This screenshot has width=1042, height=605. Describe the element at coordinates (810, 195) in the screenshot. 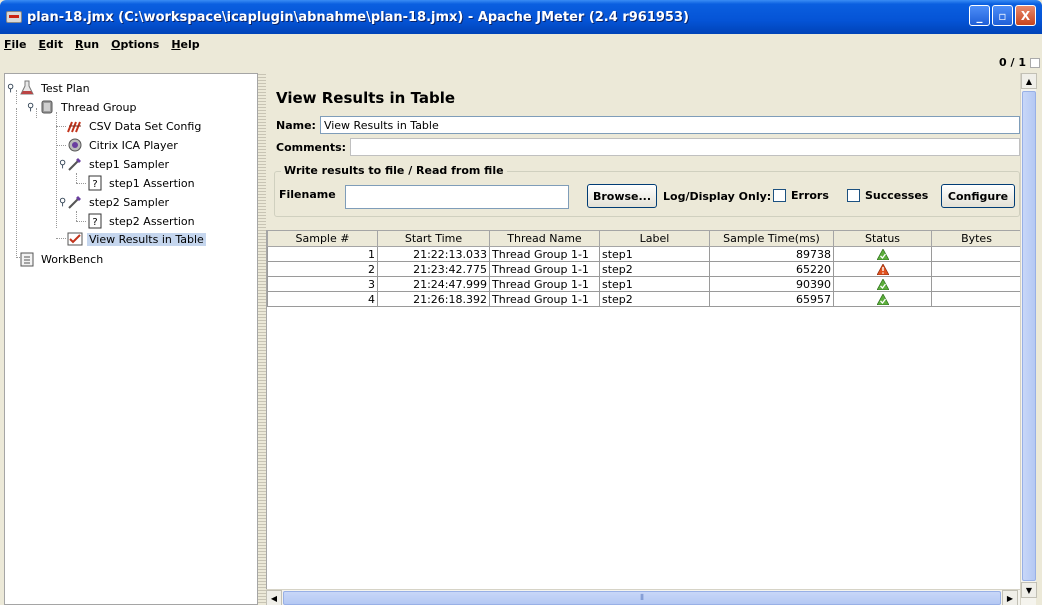

I see `errors-label: Errors` at that location.